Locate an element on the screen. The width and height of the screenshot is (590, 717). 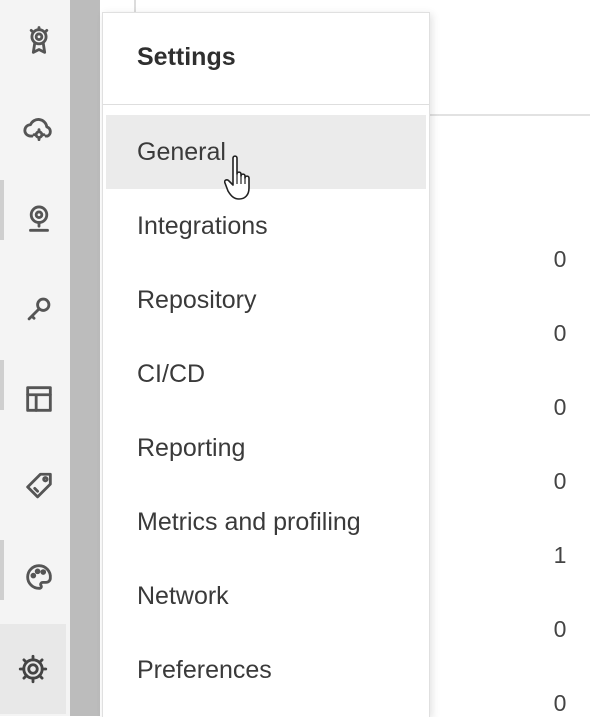
location-pin-icon is located at coordinates (39, 219).